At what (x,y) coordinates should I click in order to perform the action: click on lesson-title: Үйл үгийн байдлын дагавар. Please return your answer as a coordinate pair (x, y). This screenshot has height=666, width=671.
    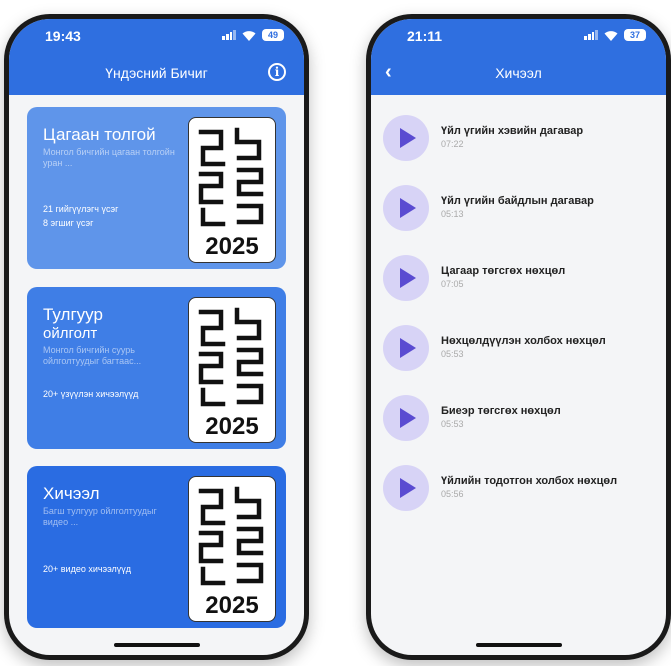
    Looking at the image, I should click on (517, 201).